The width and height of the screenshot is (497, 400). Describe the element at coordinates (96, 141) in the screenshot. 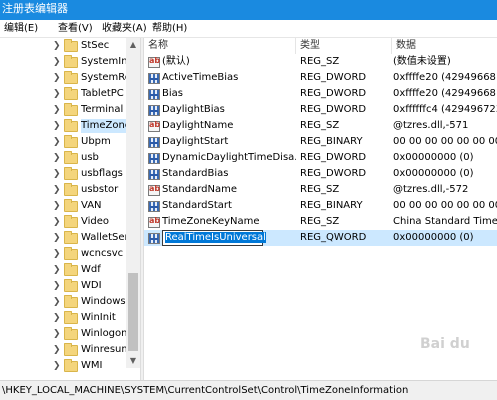

I see `tree-item-label: Ubpm` at that location.